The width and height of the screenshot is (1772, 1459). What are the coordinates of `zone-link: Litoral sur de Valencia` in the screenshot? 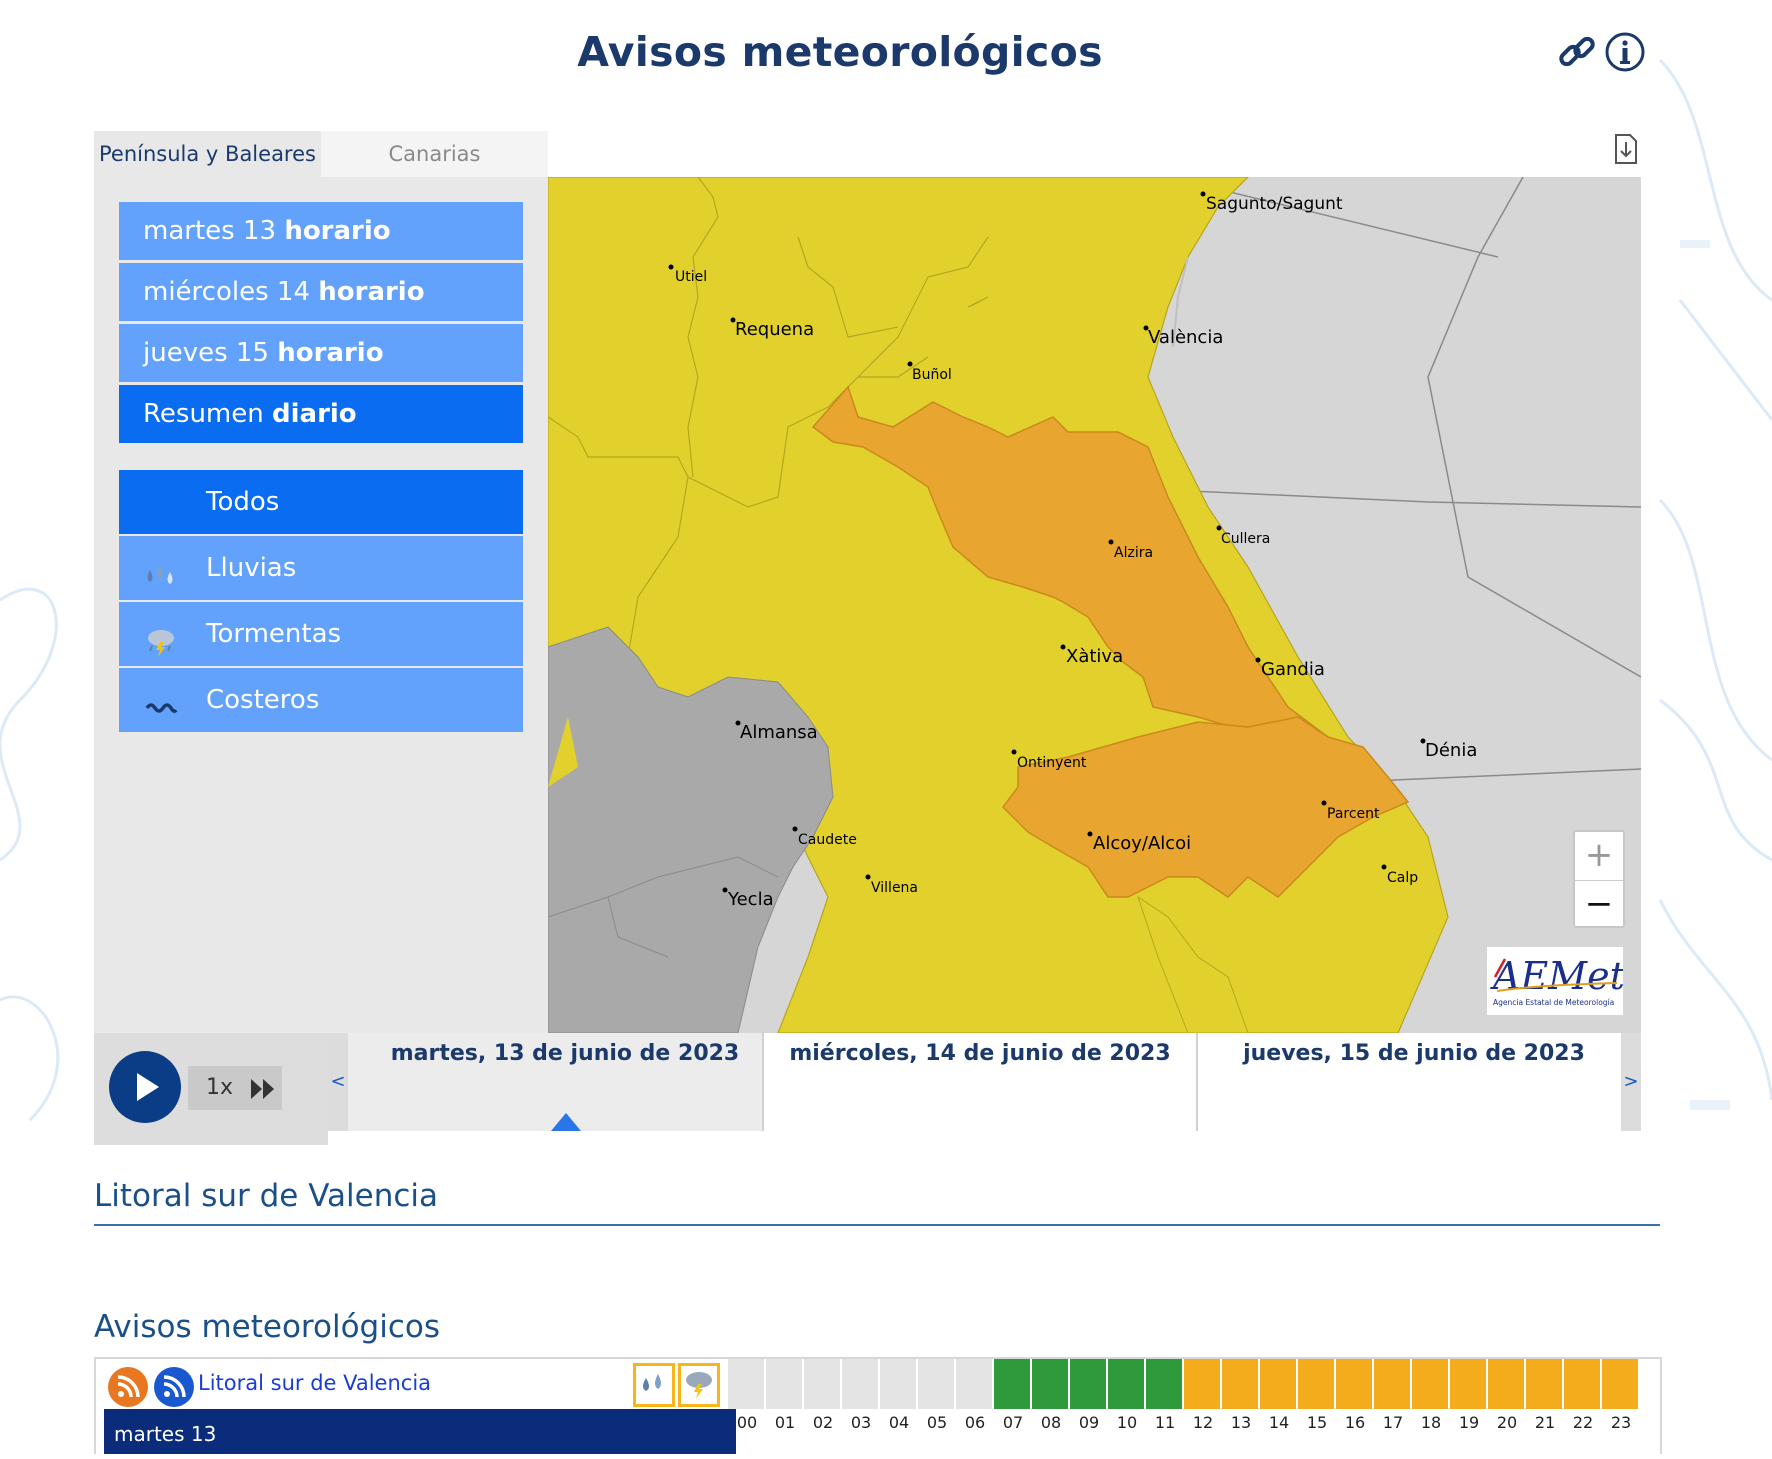 It's located at (314, 1383).